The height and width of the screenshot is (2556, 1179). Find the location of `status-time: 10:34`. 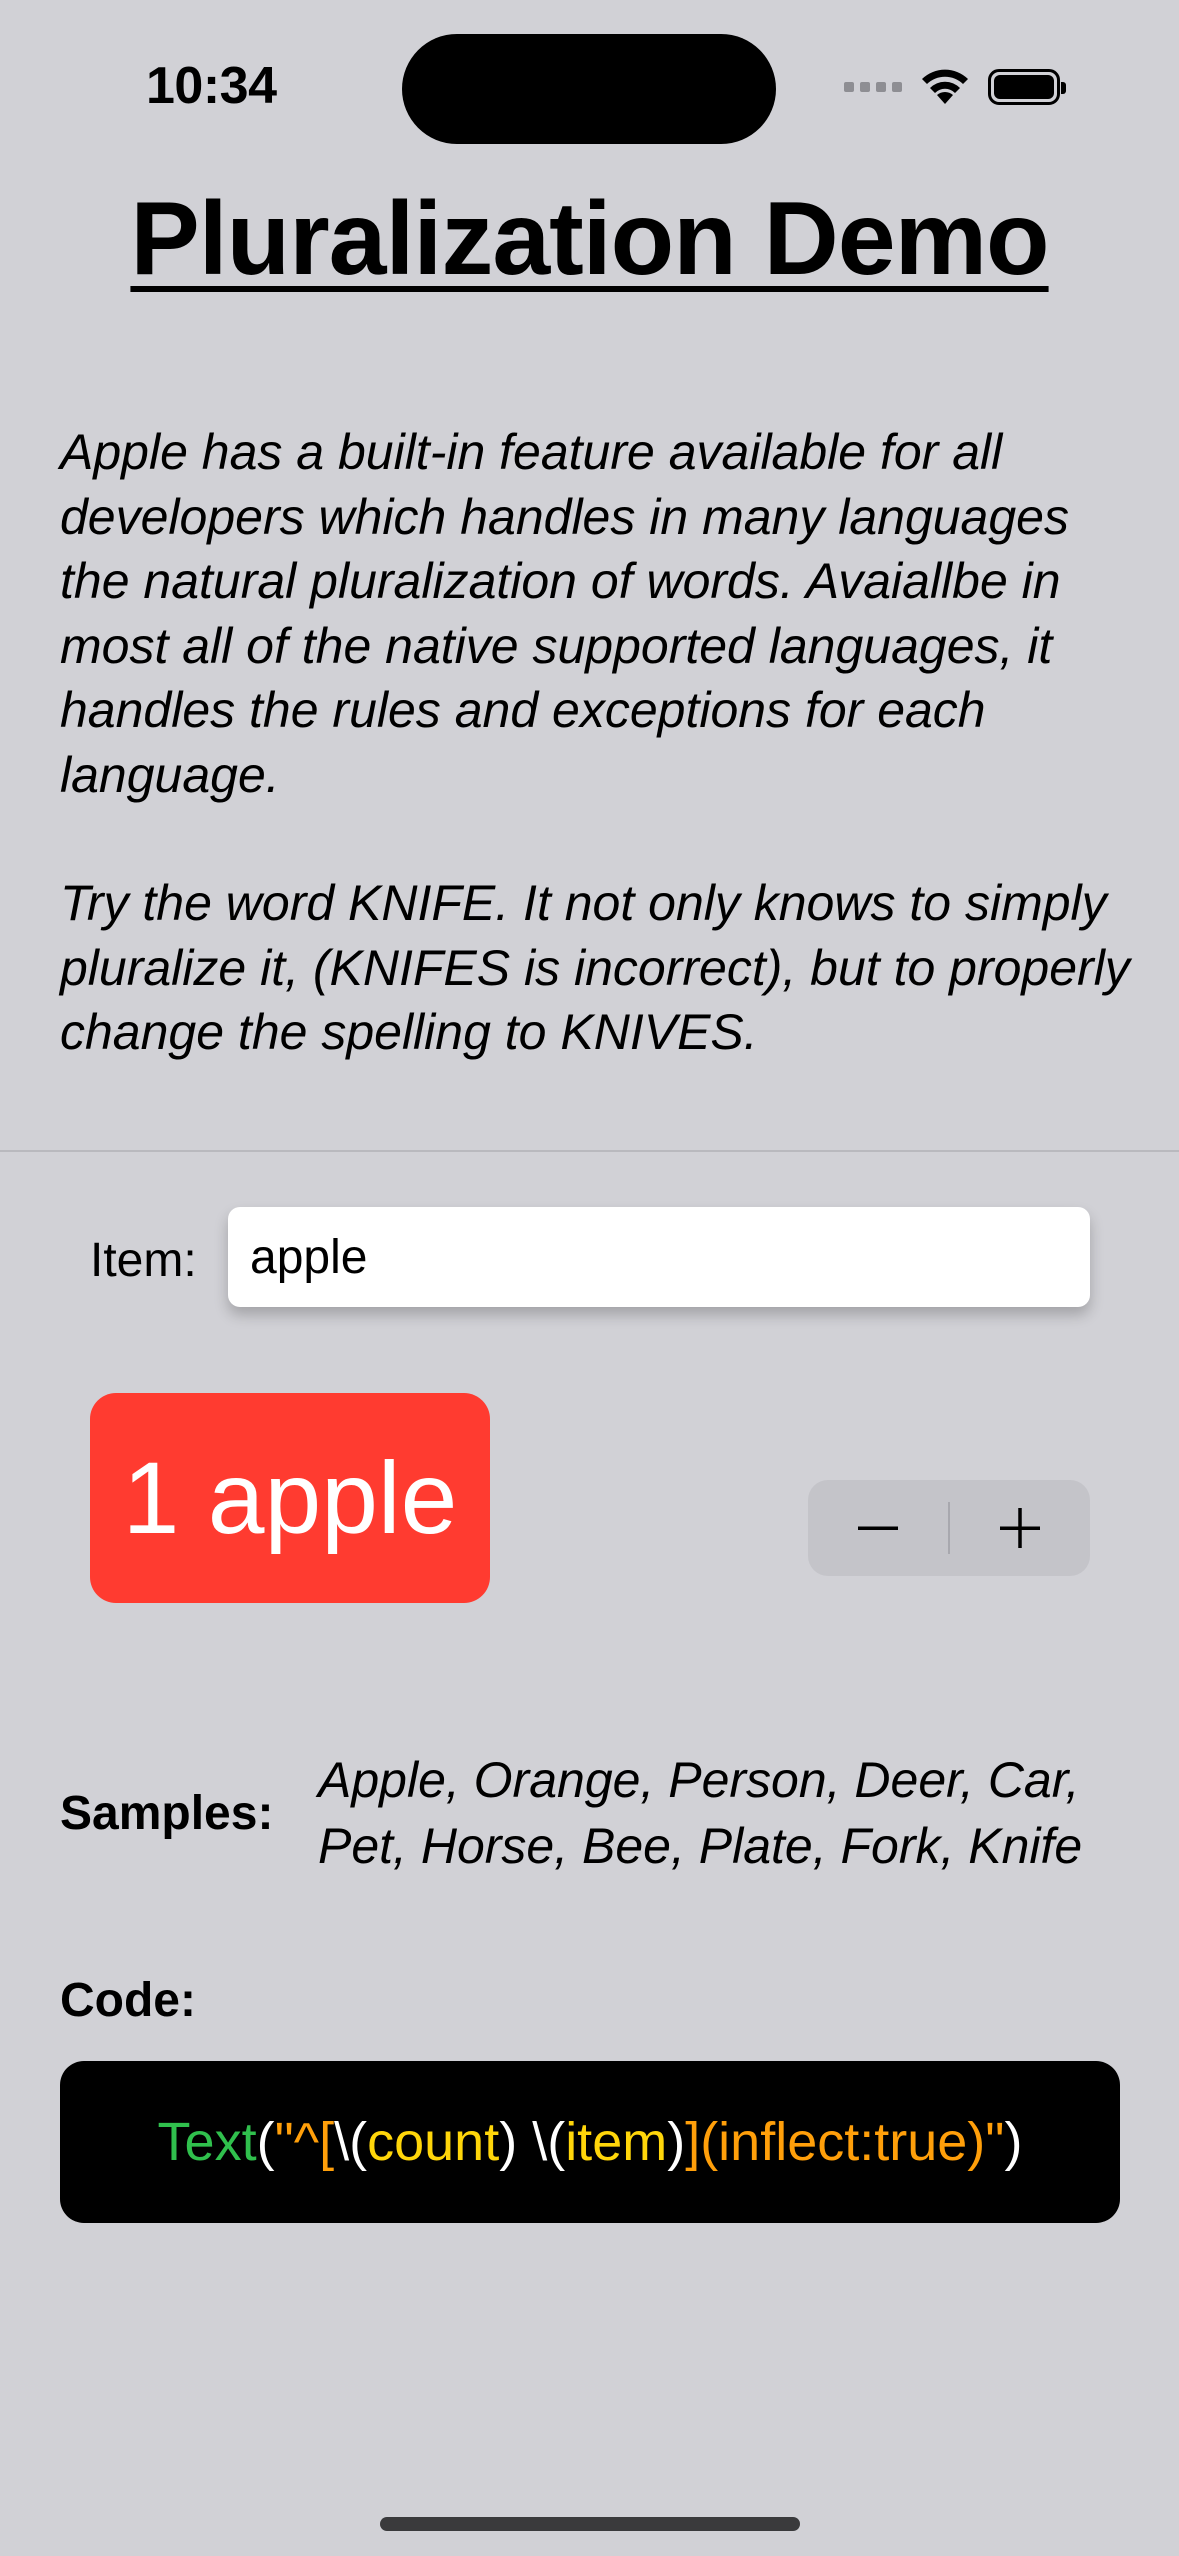

status-time: 10:34 is located at coordinates (211, 86).